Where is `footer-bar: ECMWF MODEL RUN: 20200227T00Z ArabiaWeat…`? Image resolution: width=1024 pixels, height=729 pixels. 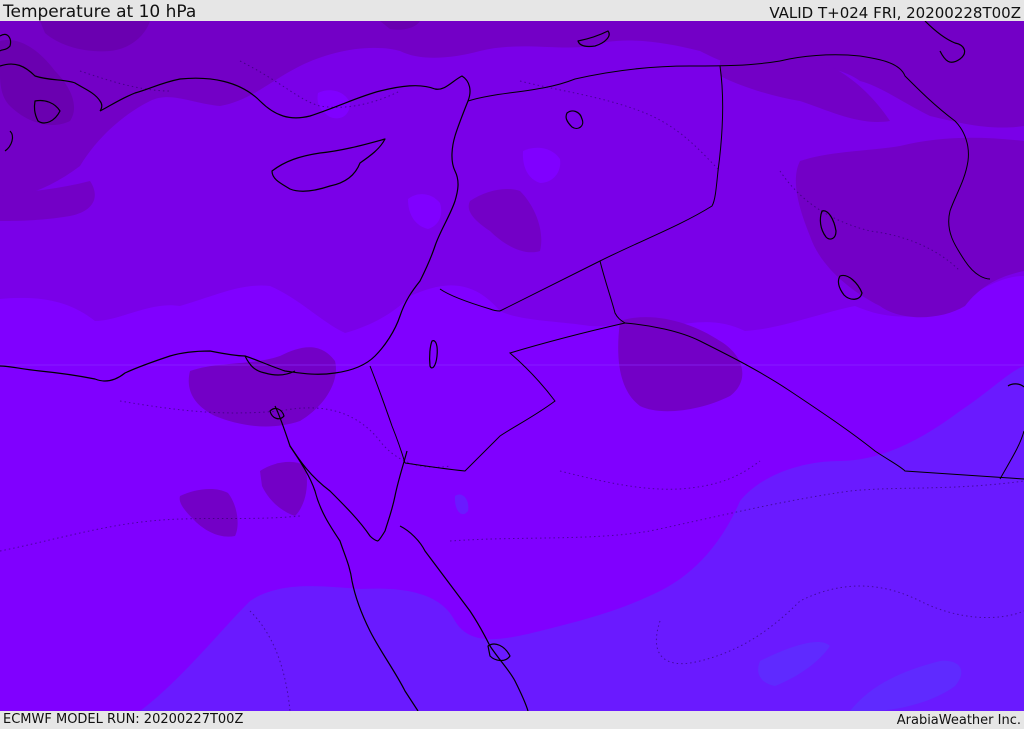 footer-bar: ECMWF MODEL RUN: 20200227T00Z ArabiaWeat… is located at coordinates (512, 720).